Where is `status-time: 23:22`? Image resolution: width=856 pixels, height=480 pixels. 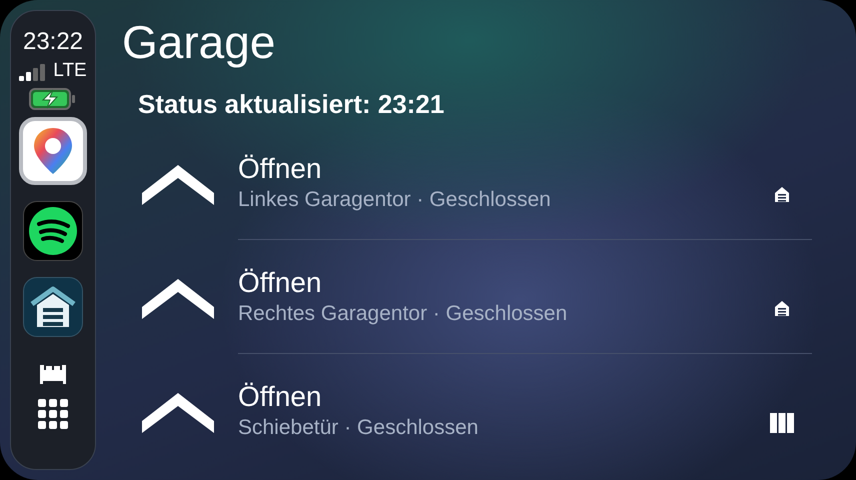 status-time: 23:22 is located at coordinates (53, 42).